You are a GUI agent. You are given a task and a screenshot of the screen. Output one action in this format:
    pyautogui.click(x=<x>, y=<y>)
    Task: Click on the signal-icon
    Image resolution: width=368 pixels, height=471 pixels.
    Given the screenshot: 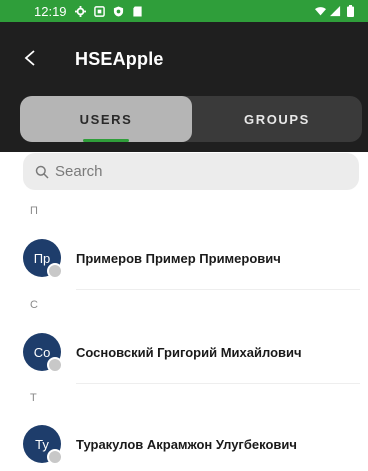 What is the action you would take?
    pyautogui.click(x=335, y=11)
    